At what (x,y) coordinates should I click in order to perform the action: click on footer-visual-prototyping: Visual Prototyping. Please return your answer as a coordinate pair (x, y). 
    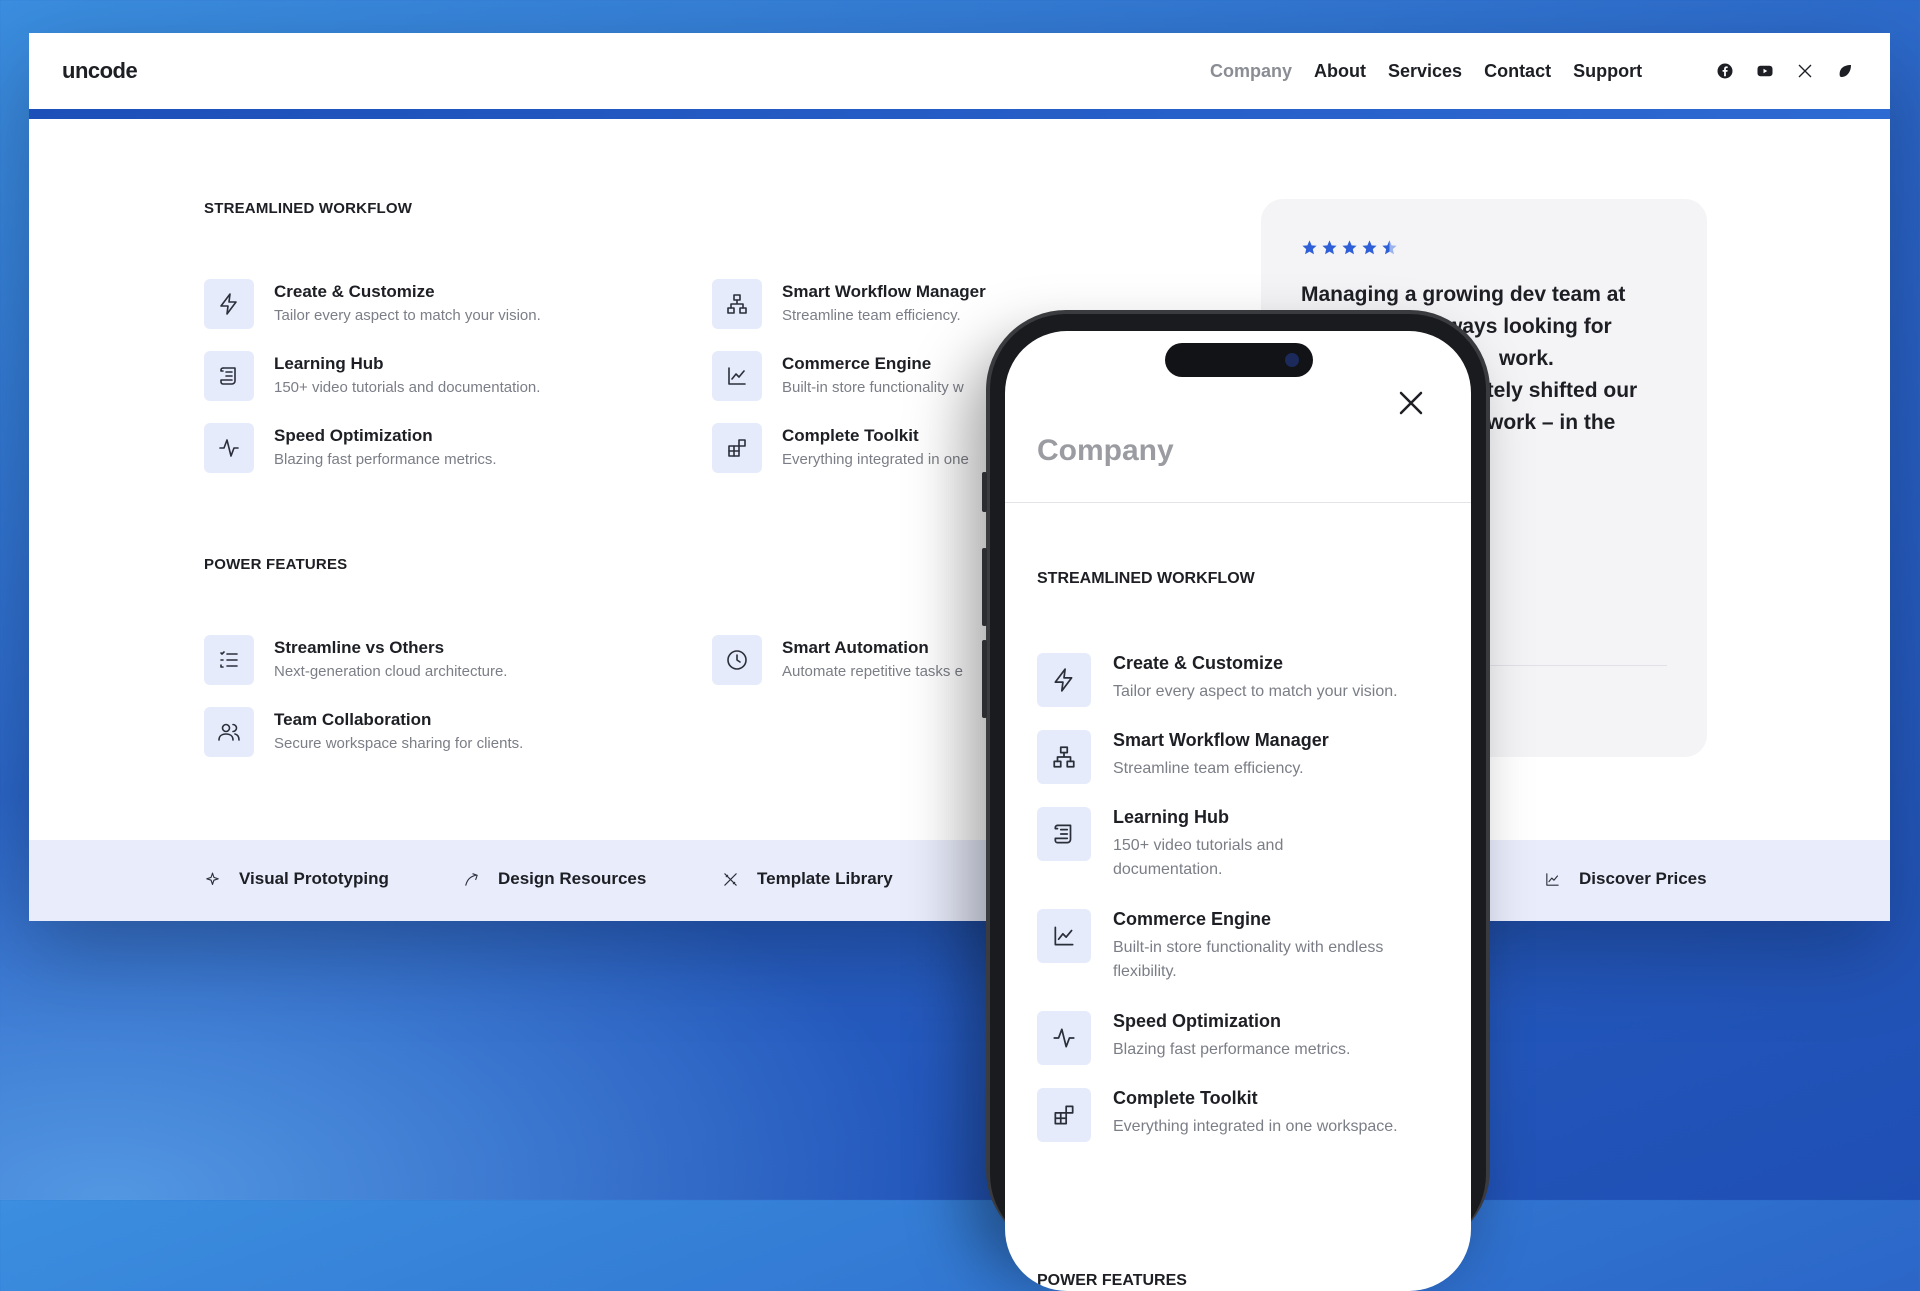
    Looking at the image, I should click on (296, 879).